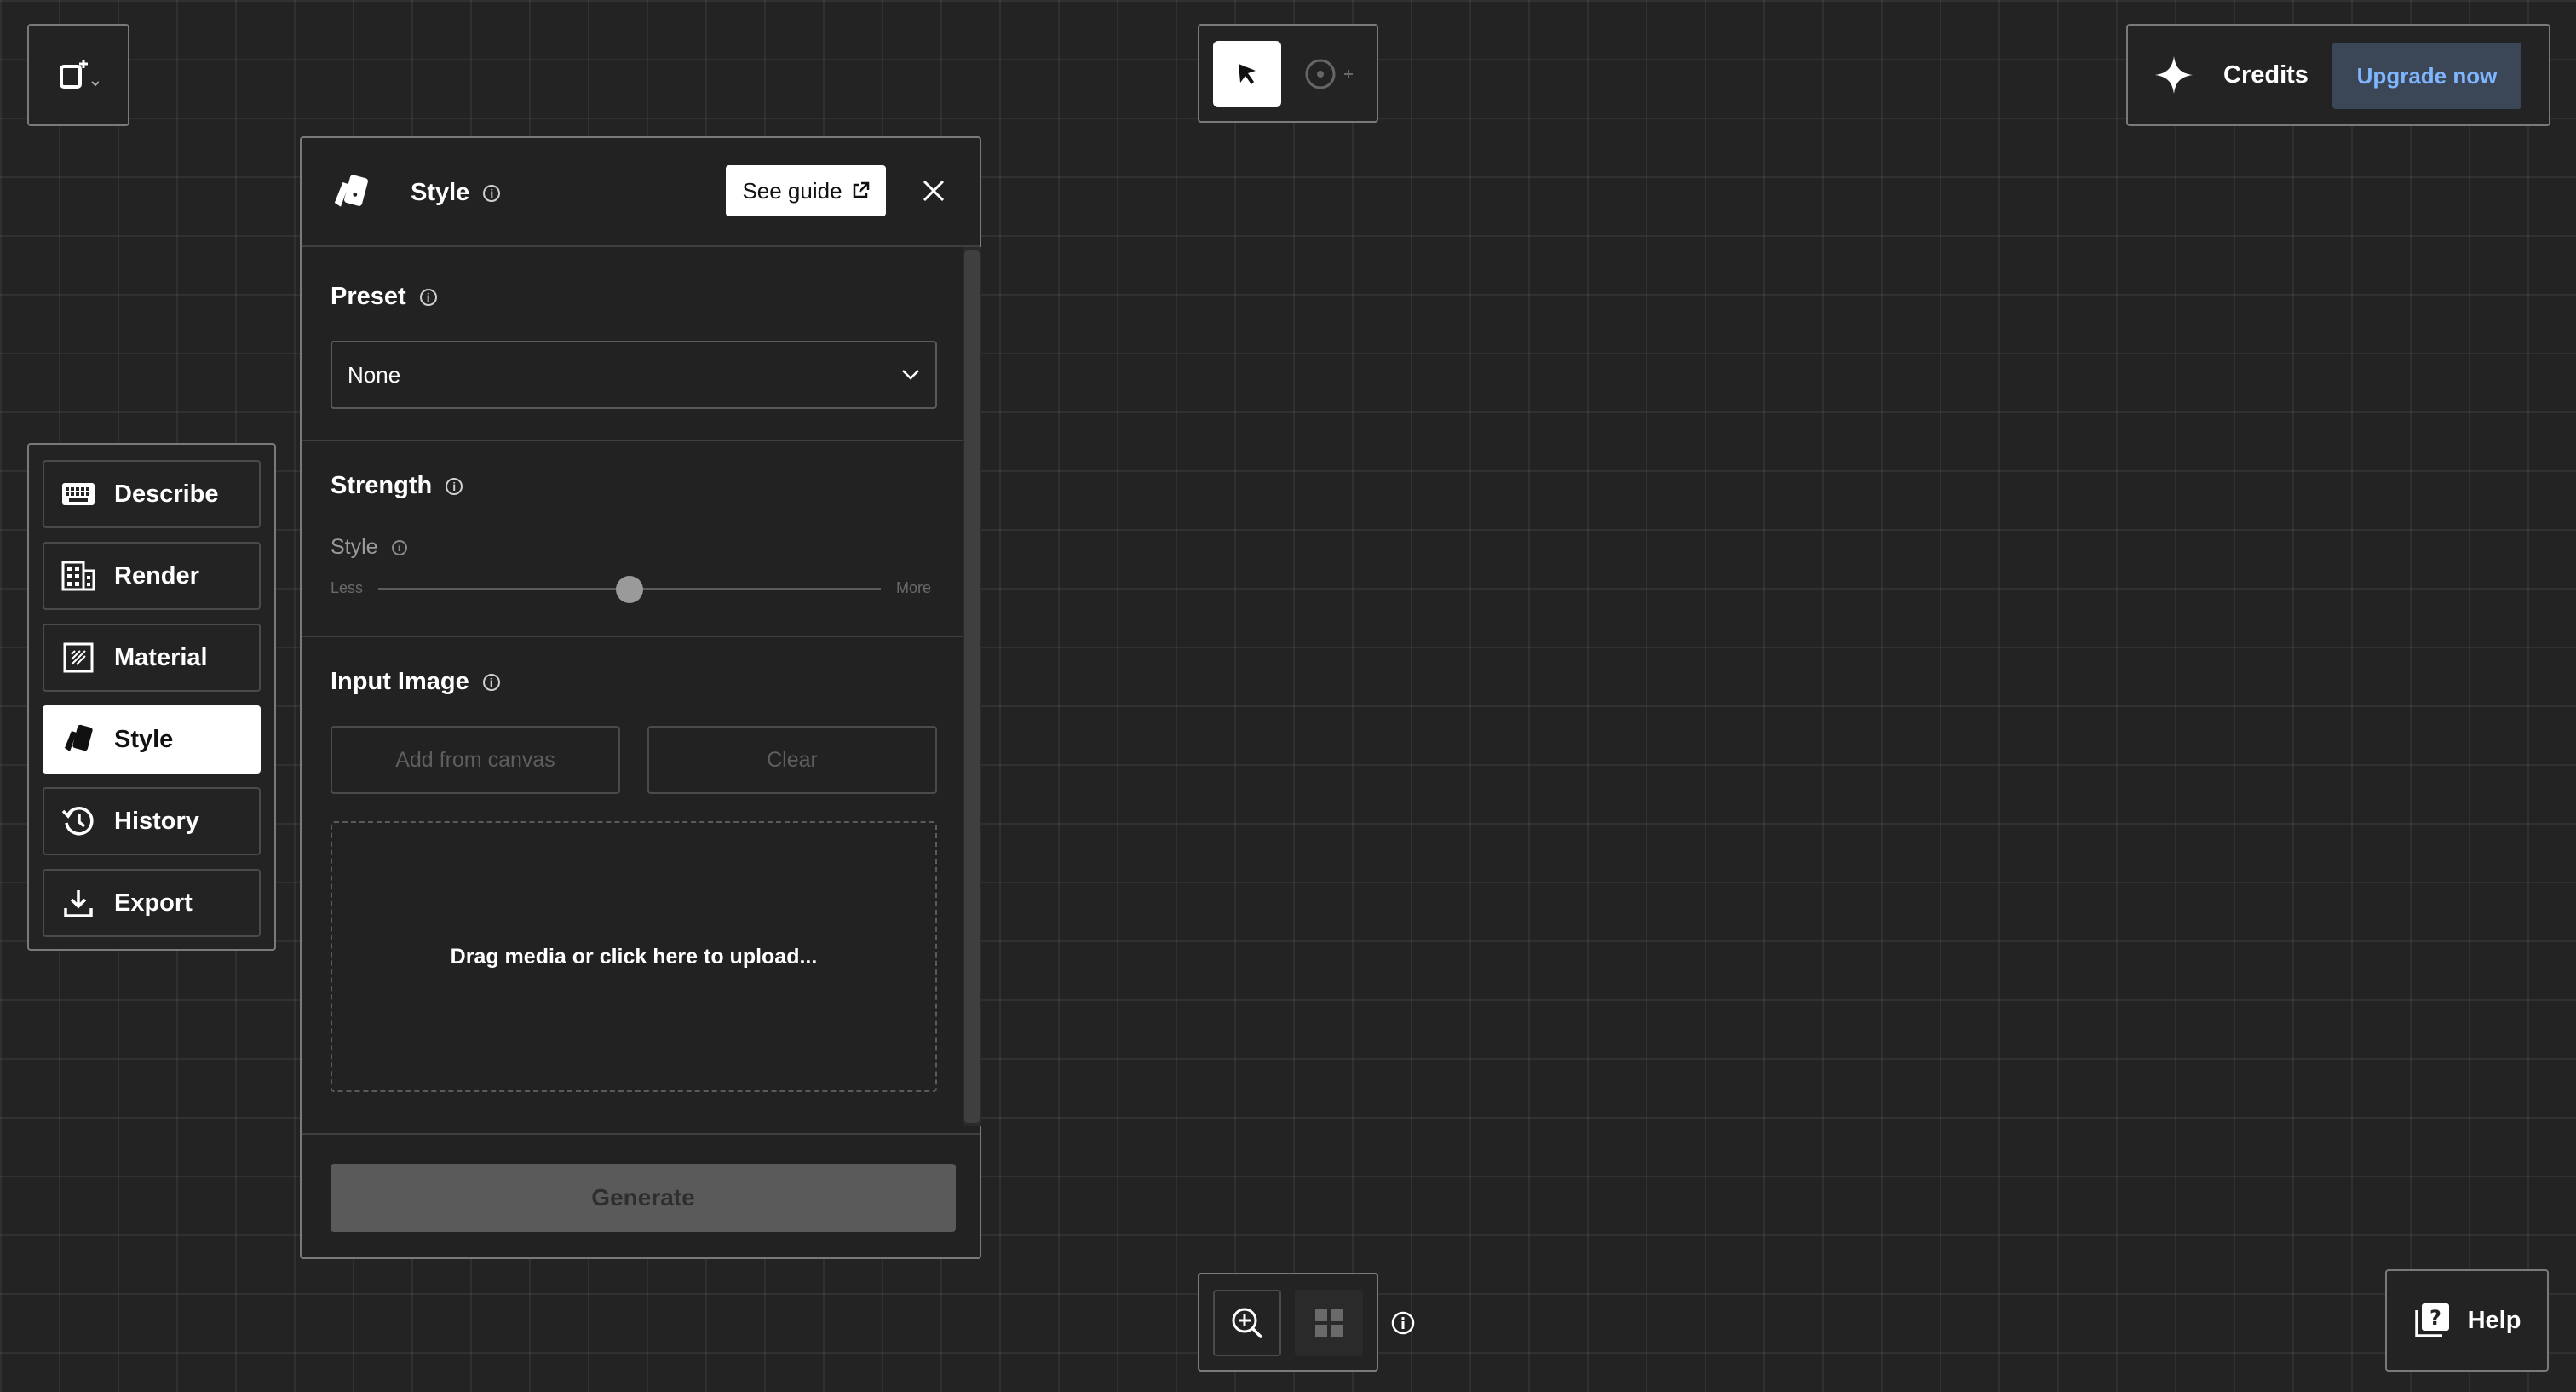  Describe the element at coordinates (972, 686) in the screenshot. I see `panel-scrollbar-thumb` at that location.